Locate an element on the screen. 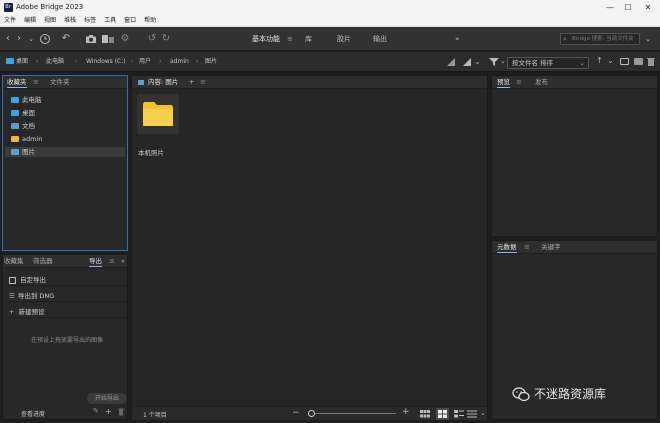  metadata-panel: 元数据 ≡ 关键字 不迷路资源库 is located at coordinates (574, 330).